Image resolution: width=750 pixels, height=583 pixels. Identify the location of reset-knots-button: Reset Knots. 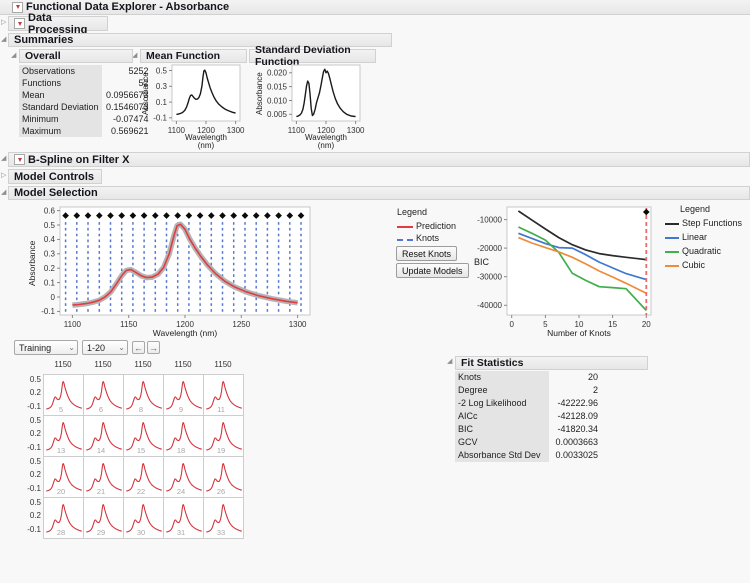
(427, 253).